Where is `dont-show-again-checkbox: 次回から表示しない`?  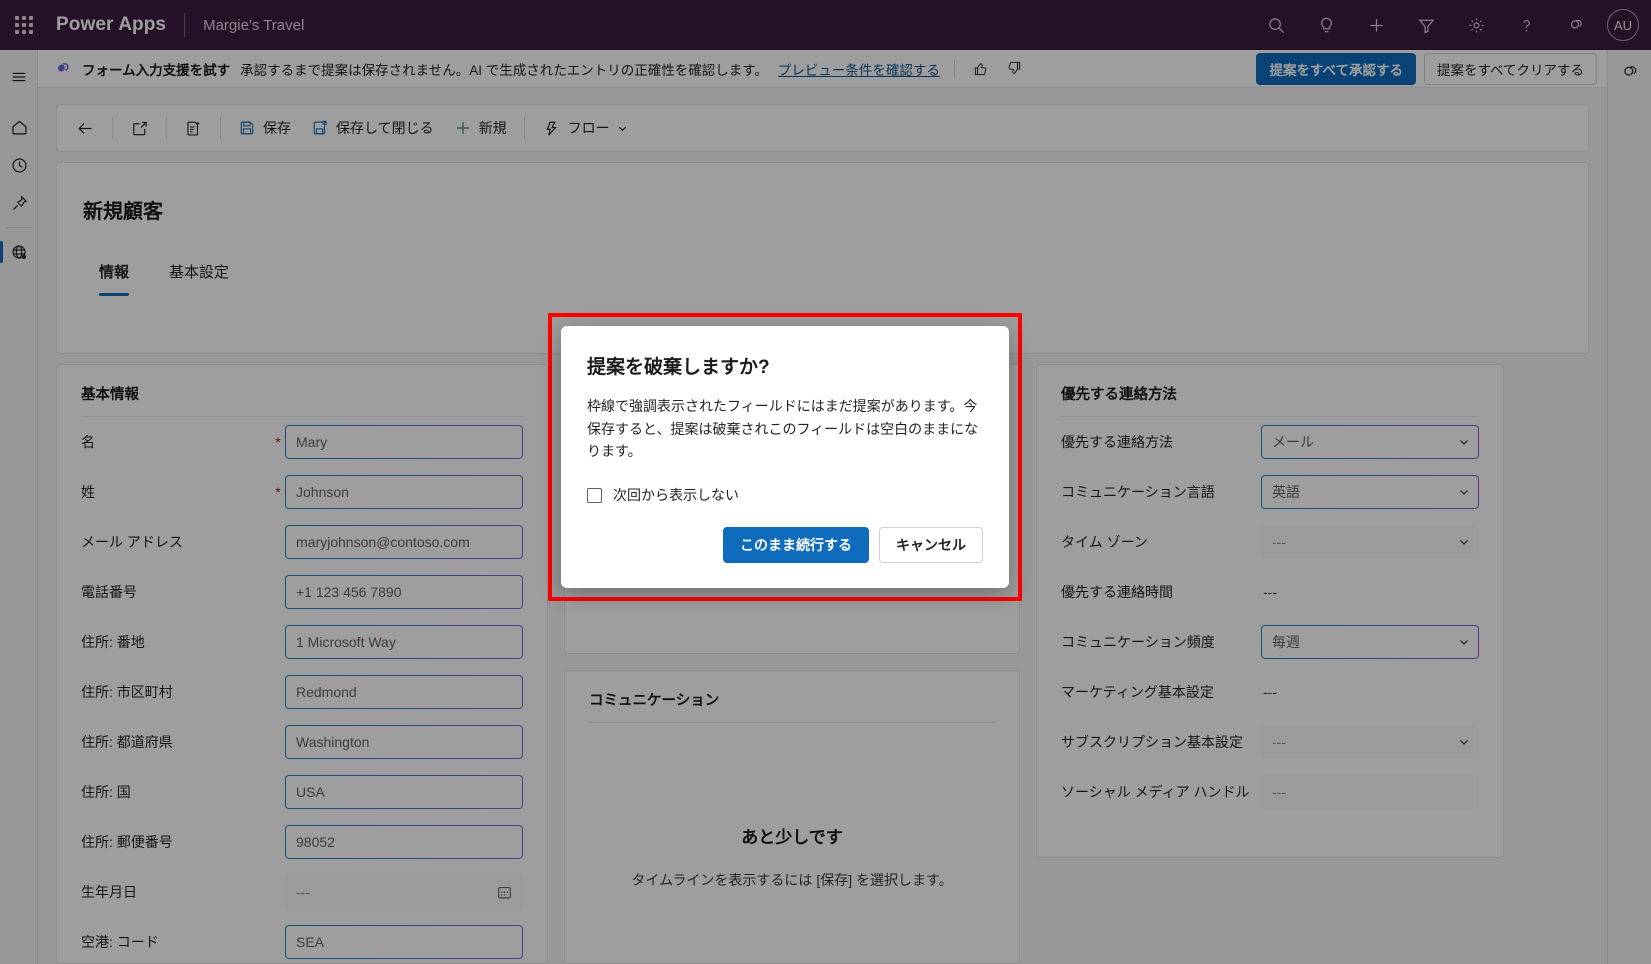
dont-show-again-checkbox: 次回から表示しない is located at coordinates (785, 495).